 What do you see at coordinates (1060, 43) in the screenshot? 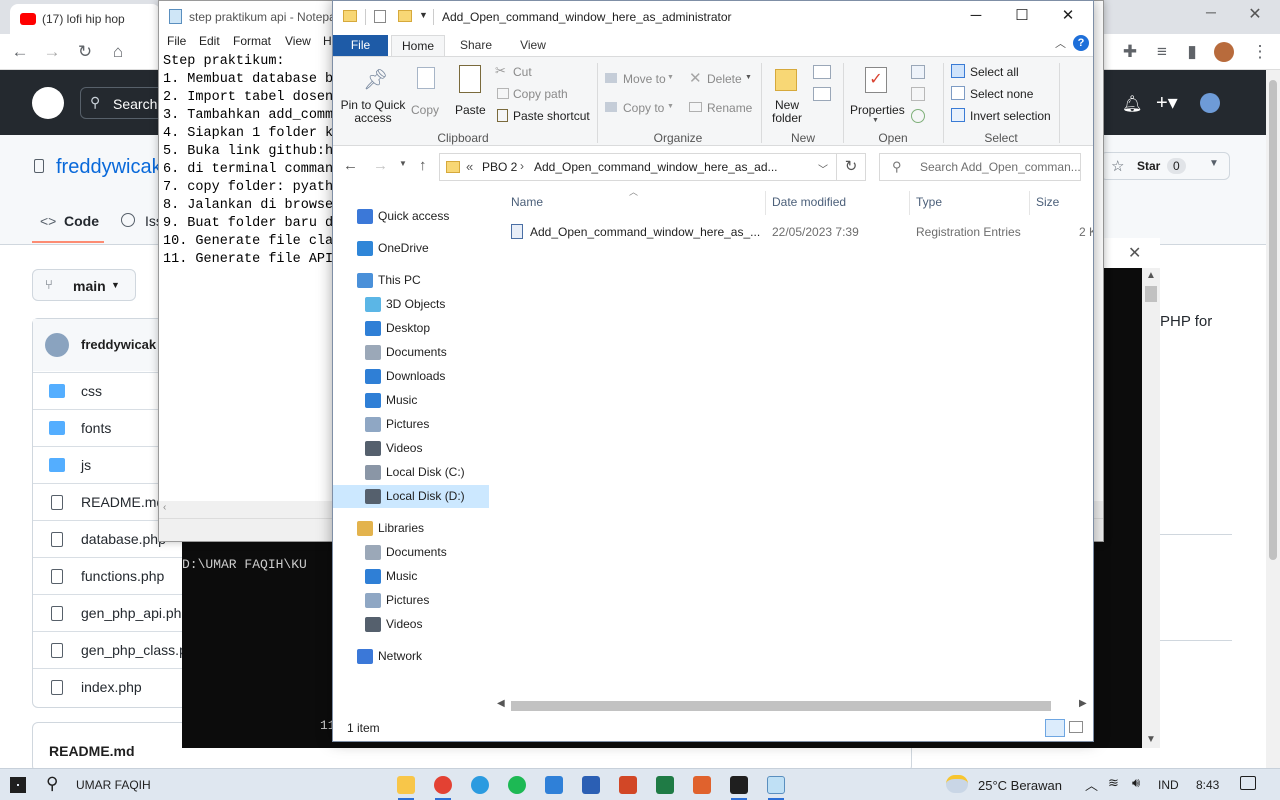
I see `collapse-ribbon-icon: ︿` at bounding box center [1060, 43].